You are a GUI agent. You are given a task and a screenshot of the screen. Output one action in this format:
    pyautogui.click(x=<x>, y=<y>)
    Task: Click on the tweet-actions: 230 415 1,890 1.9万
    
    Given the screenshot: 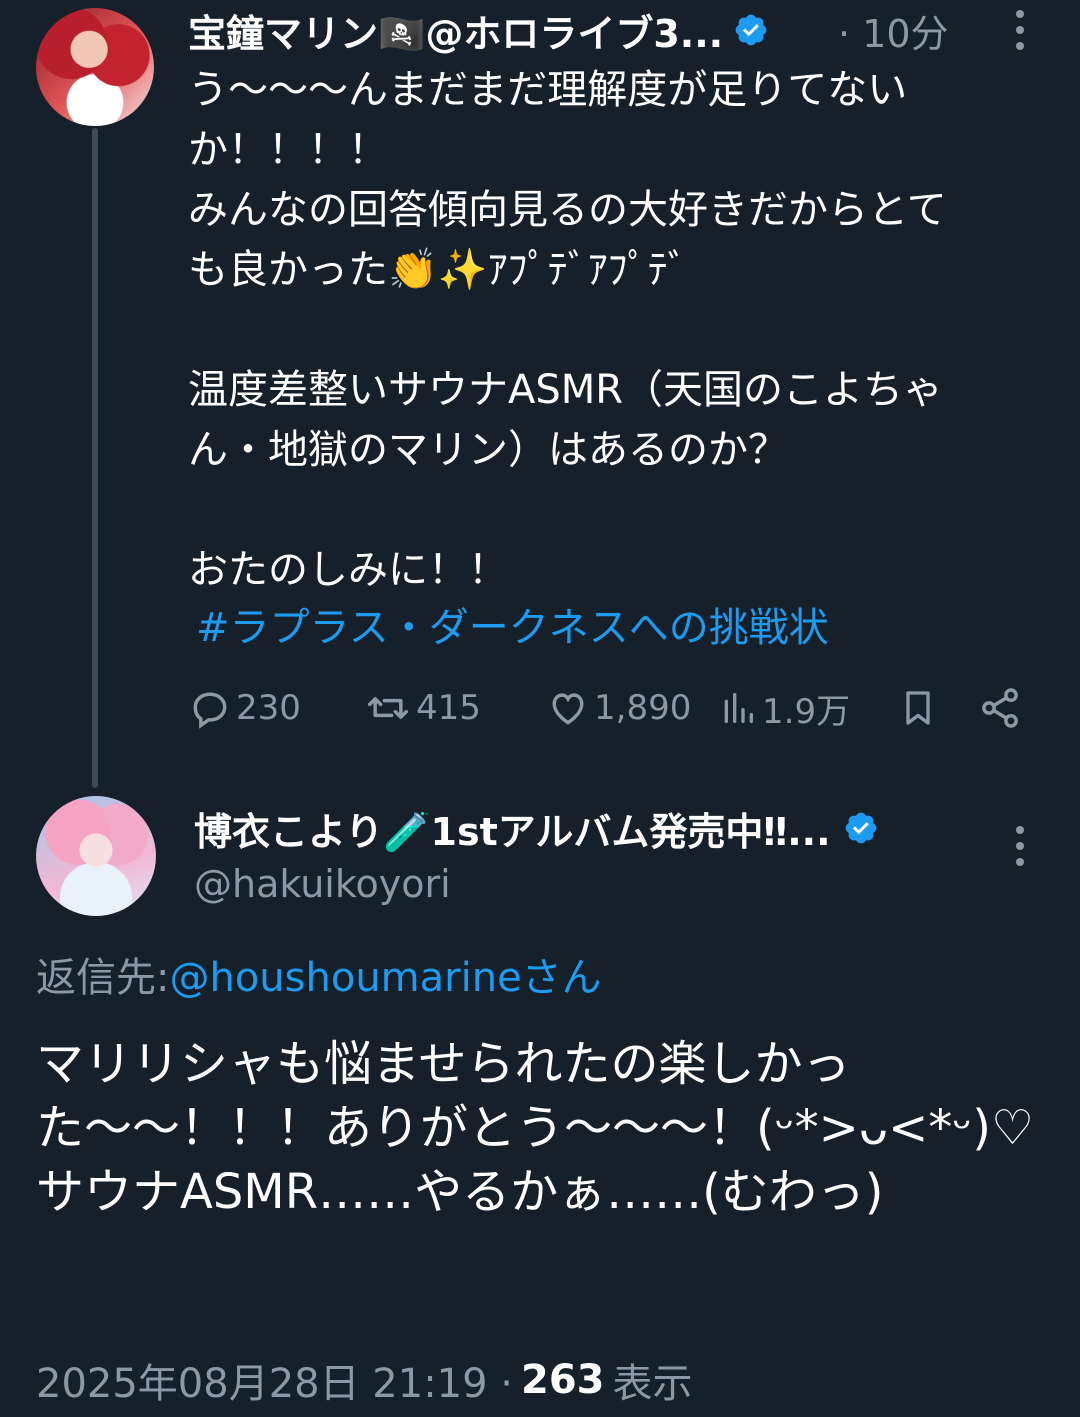 What is the action you would take?
    pyautogui.click(x=608, y=708)
    